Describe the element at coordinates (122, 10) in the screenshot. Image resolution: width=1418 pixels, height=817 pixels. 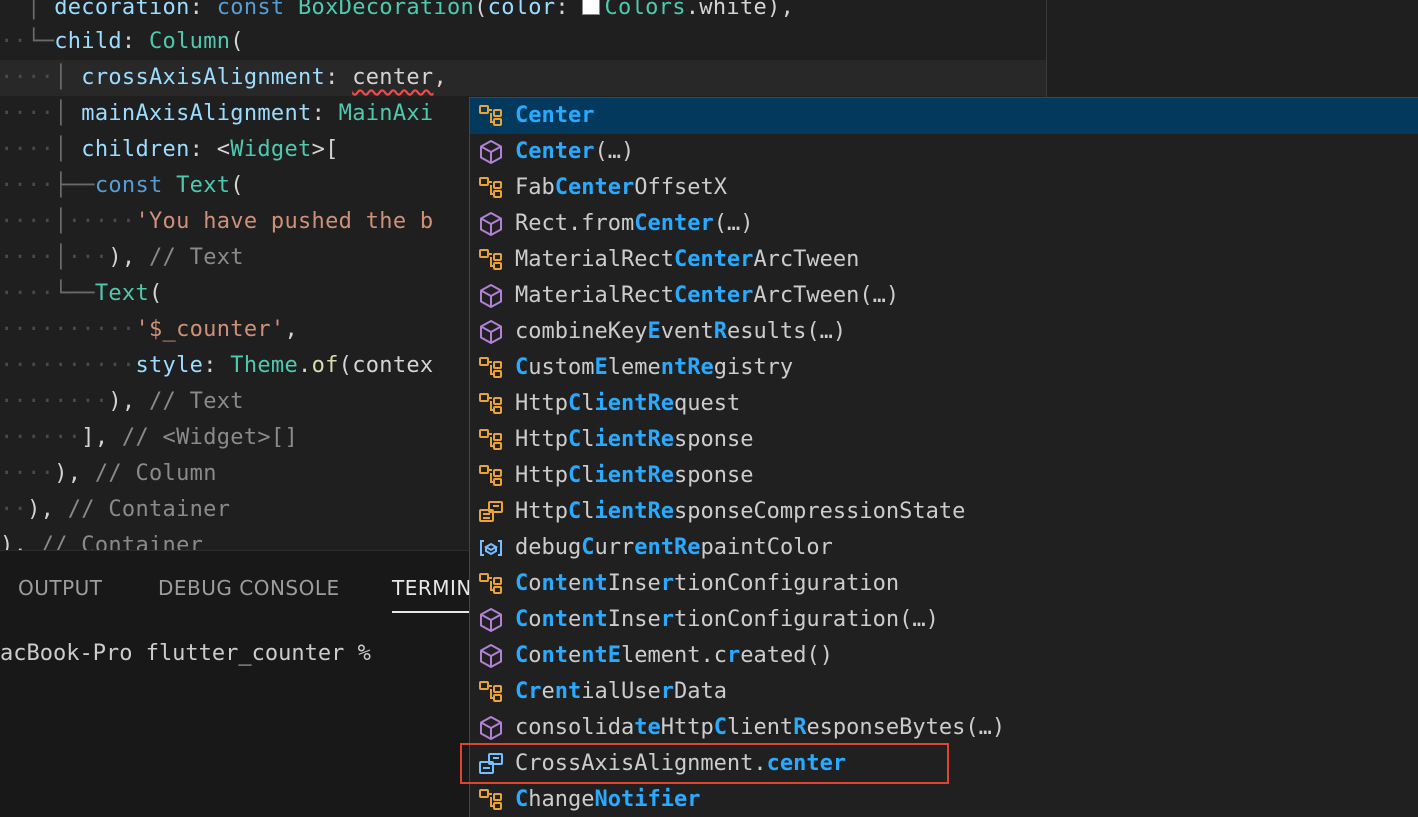
I see `code-token-property: decoration` at that location.